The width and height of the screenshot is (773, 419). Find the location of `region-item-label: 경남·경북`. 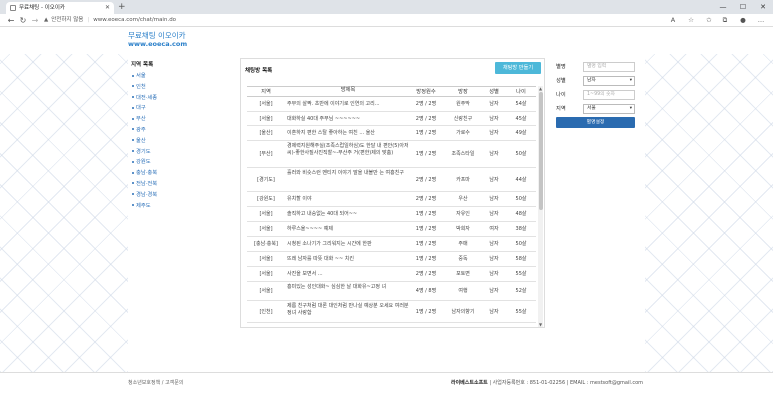

region-item-label: 경남·경북 is located at coordinates (147, 194).